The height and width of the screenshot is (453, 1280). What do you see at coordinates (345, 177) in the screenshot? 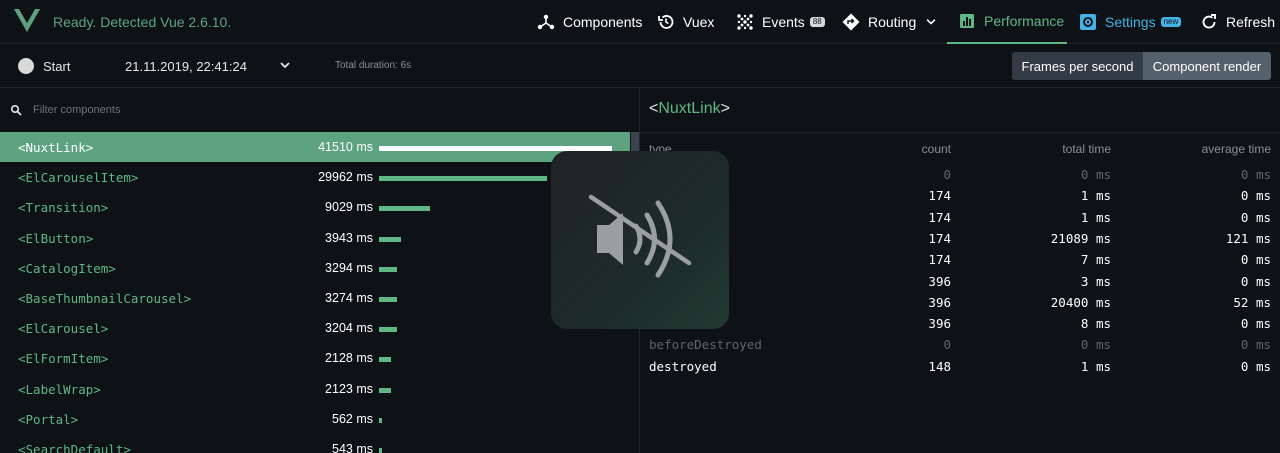
I see `component-time: 29962 ms` at bounding box center [345, 177].